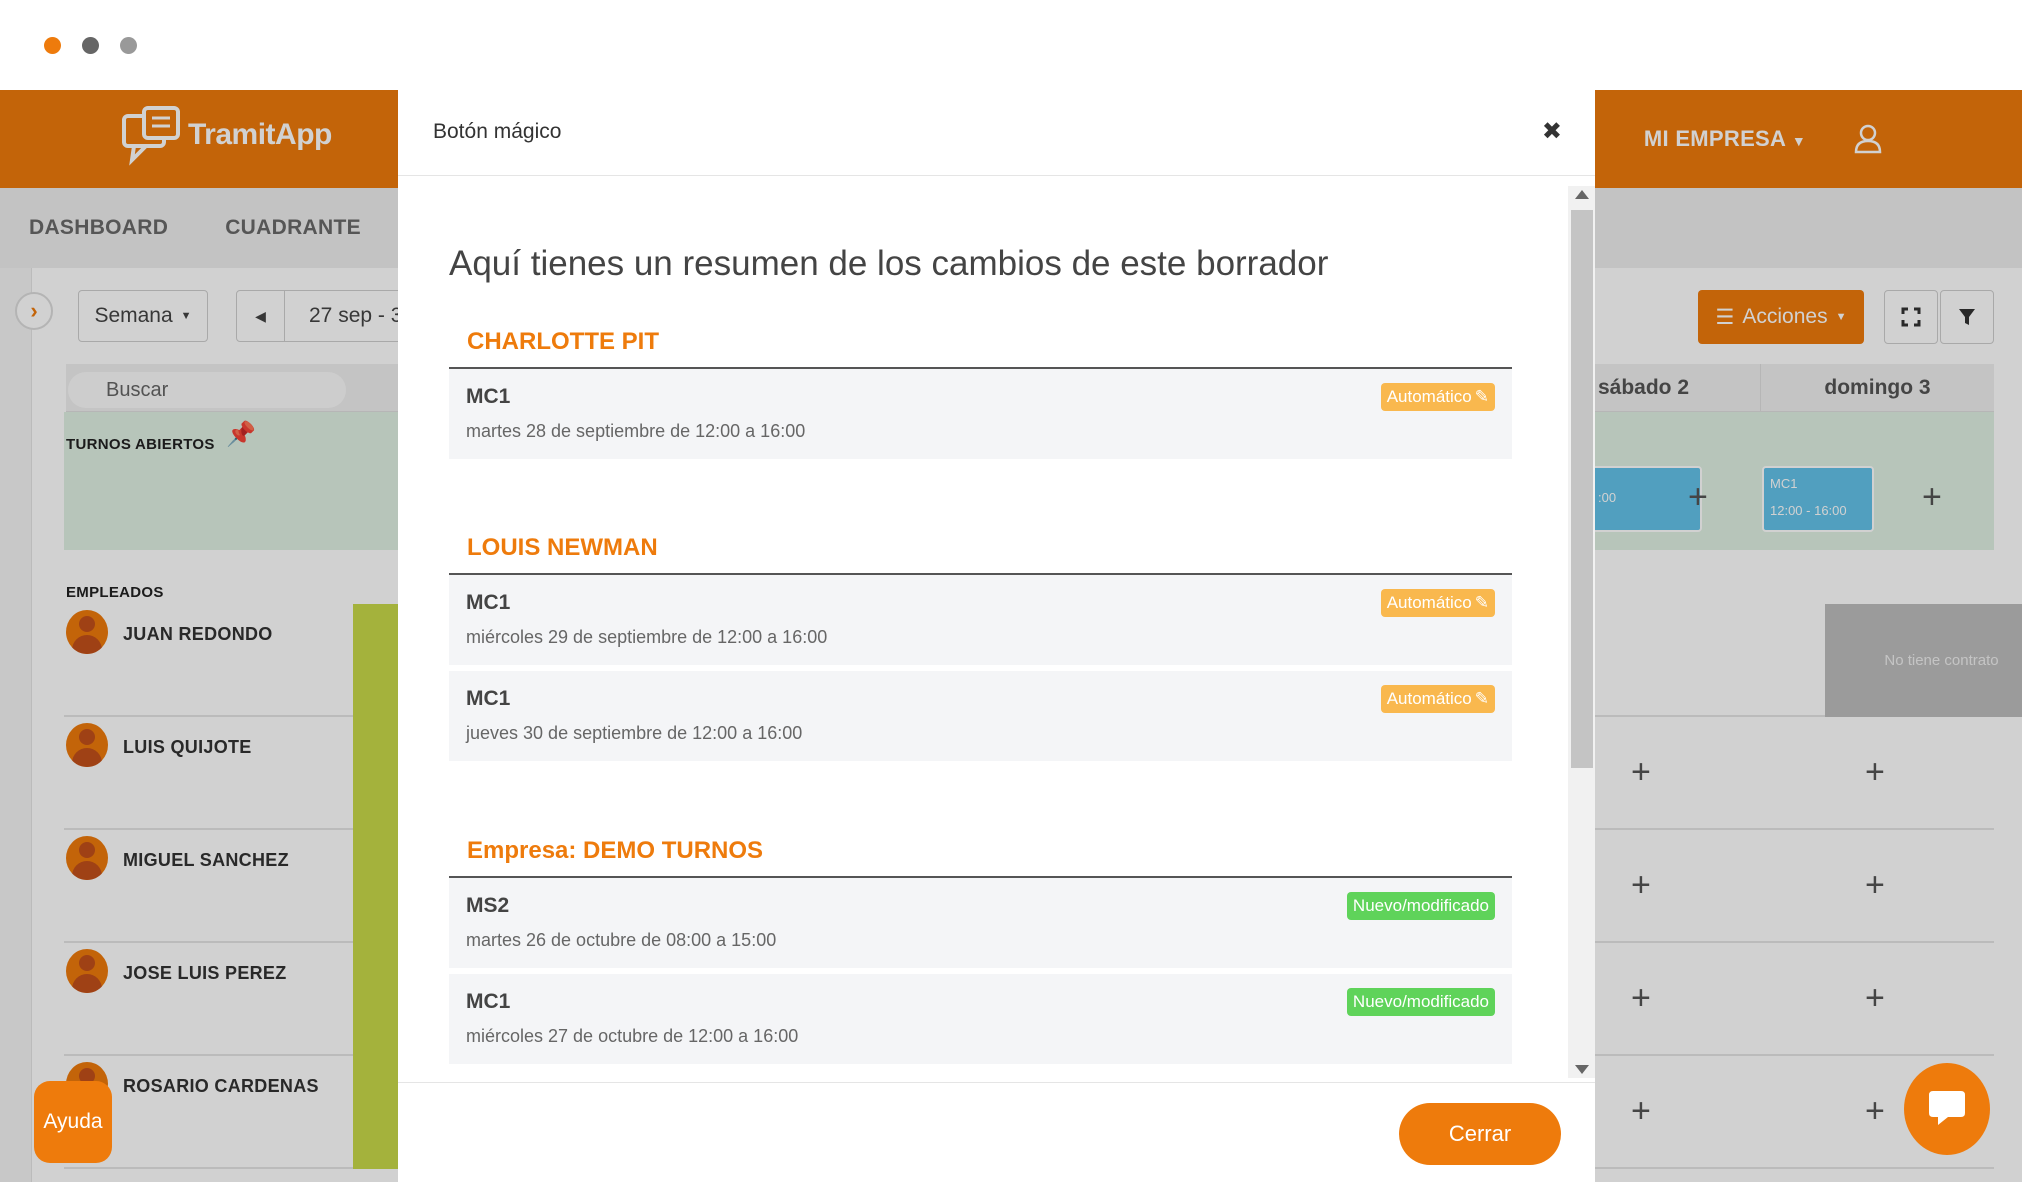 Image resolution: width=2022 pixels, height=1182 pixels. Describe the element at coordinates (562, 547) in the screenshot. I see `section-heading: LOUIS NEWMAN` at that location.